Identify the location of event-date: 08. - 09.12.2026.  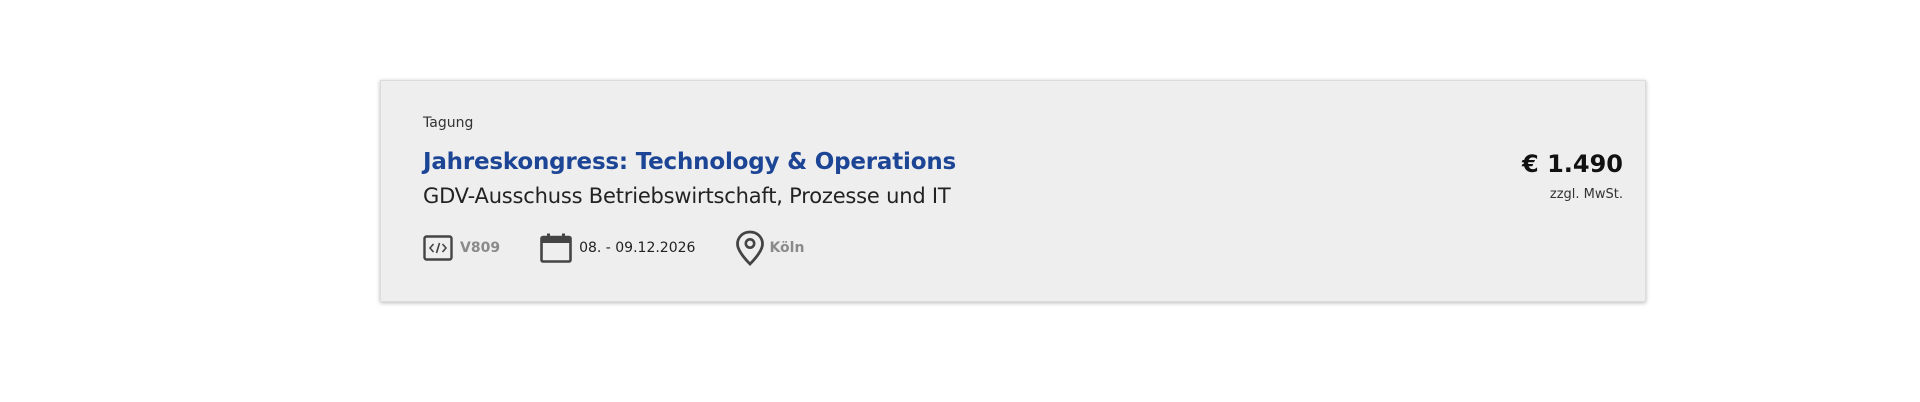
(617, 248).